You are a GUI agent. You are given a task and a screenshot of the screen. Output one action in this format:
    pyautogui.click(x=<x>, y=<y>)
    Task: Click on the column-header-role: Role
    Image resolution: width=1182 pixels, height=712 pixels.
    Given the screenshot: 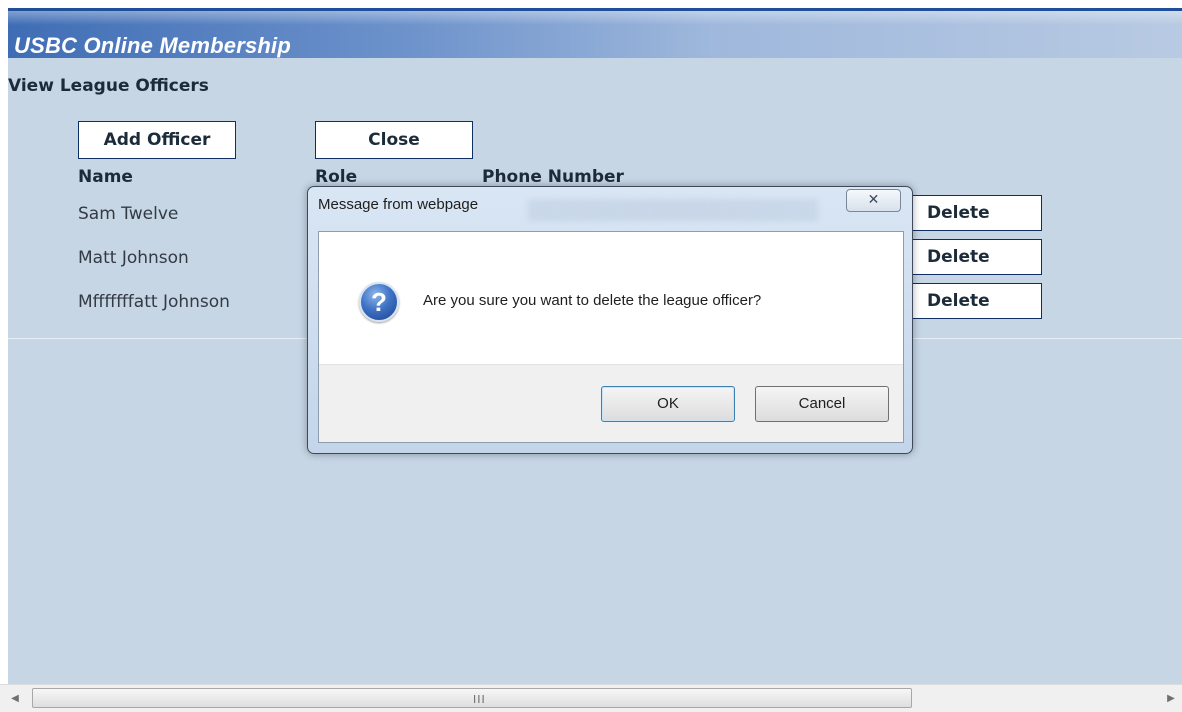 What is the action you would take?
    pyautogui.click(x=336, y=177)
    